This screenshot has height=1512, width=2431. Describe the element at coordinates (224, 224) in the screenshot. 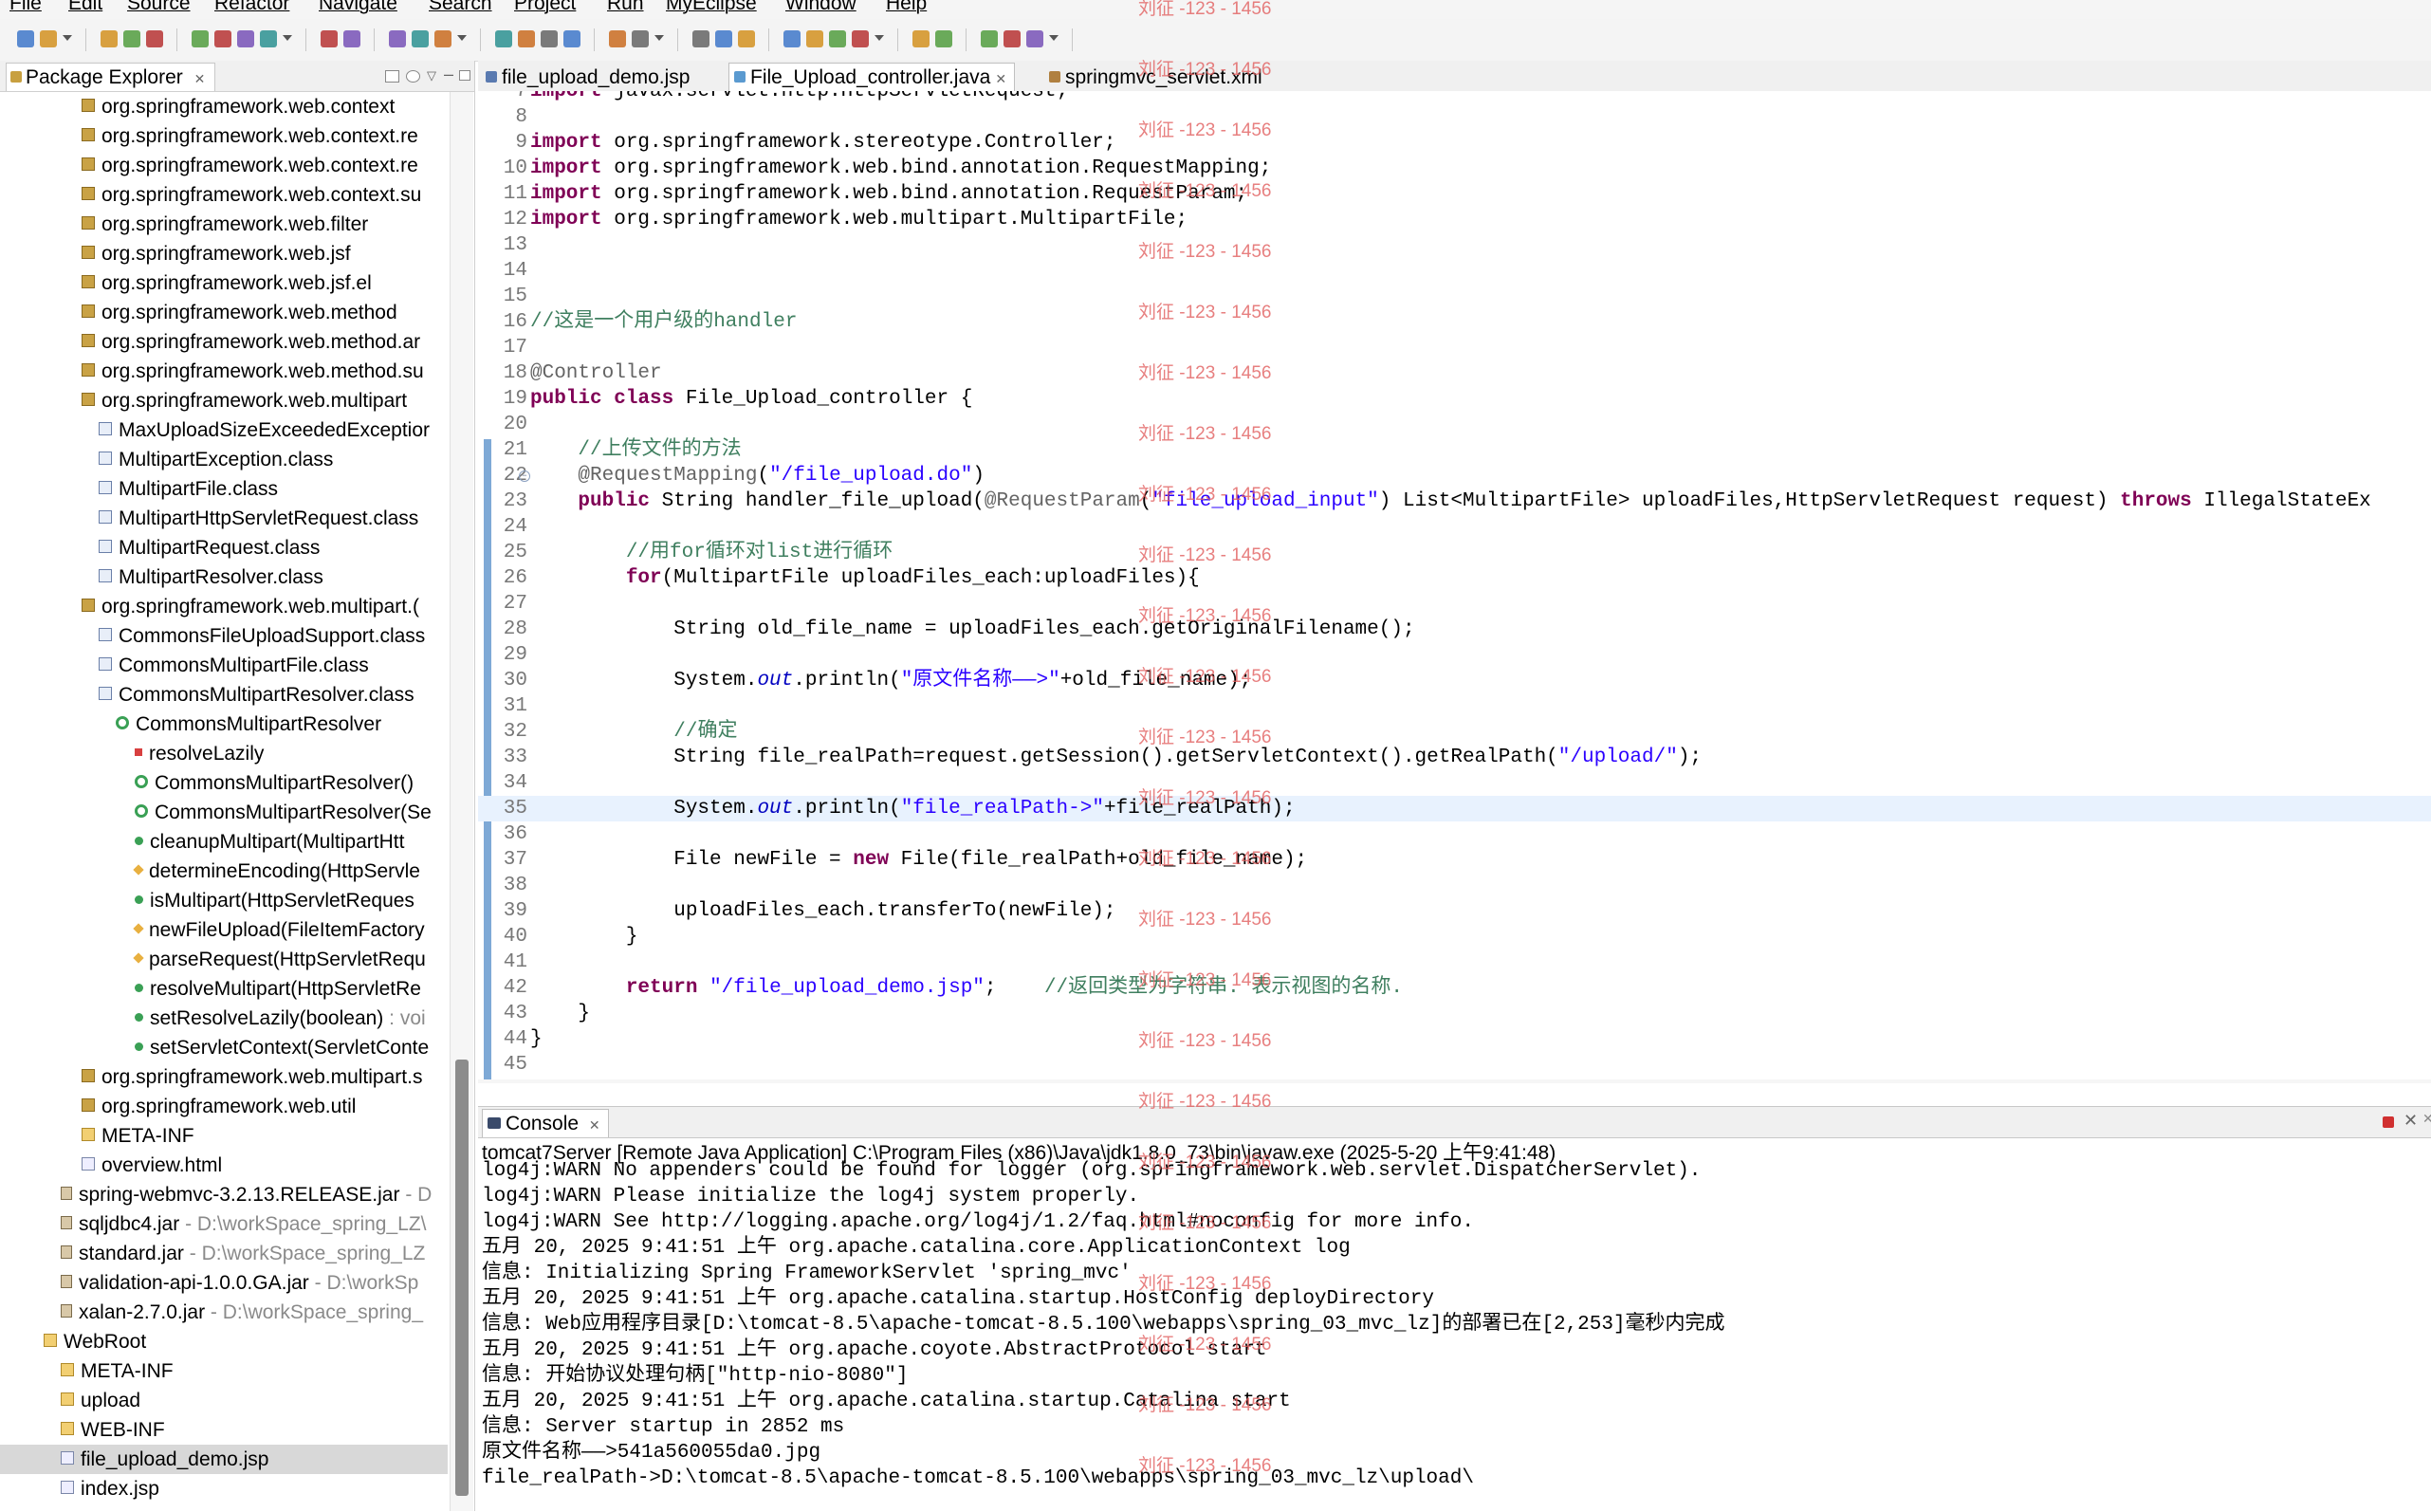

I see `tree-item: org.springframework.web.filter` at that location.